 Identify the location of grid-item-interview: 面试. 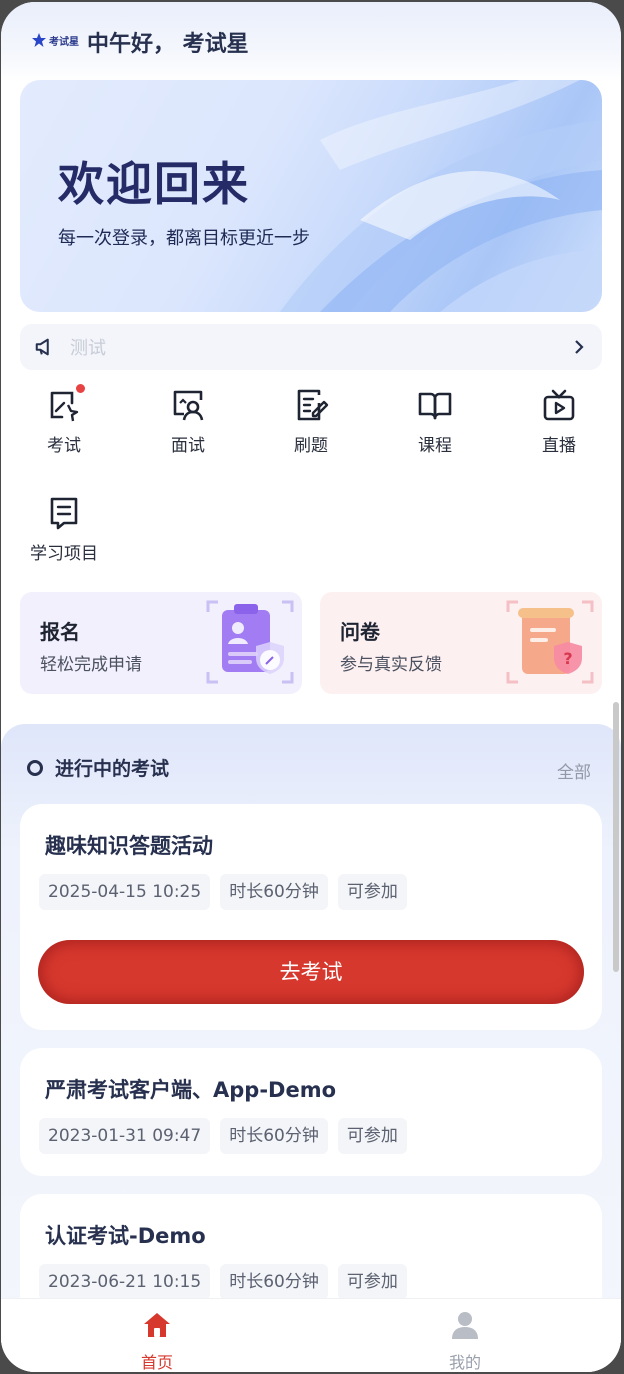
(188, 421).